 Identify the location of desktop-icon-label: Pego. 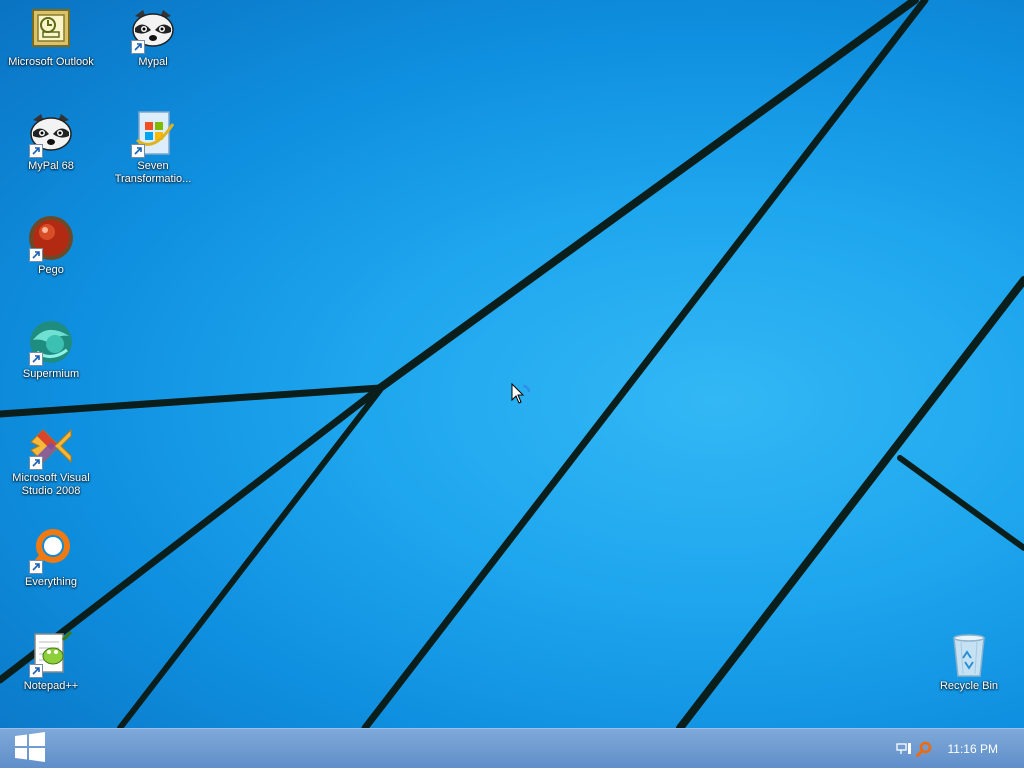
(51, 270).